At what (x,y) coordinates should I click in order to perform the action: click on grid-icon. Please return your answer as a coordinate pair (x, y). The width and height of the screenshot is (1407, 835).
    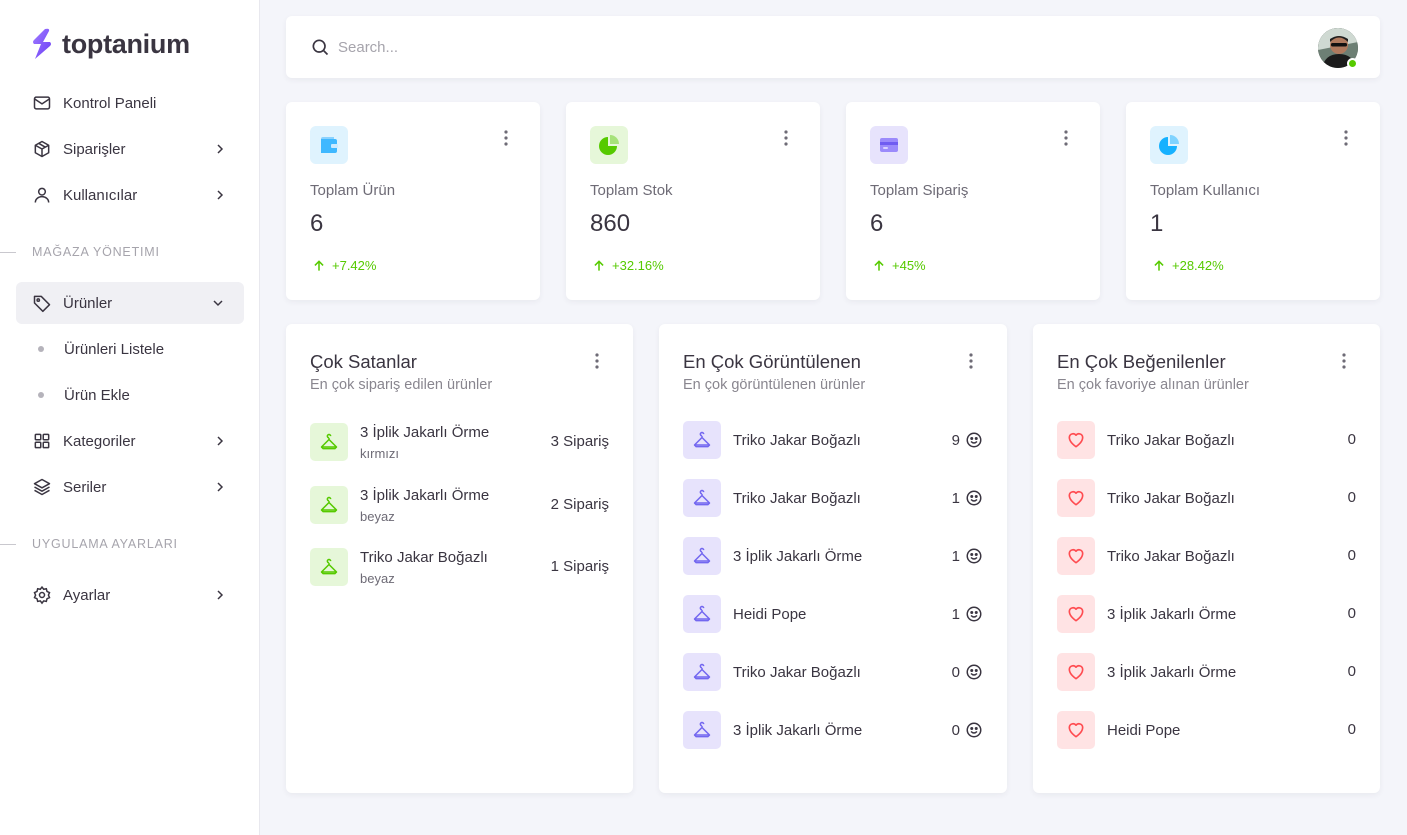
    Looking at the image, I should click on (42, 441).